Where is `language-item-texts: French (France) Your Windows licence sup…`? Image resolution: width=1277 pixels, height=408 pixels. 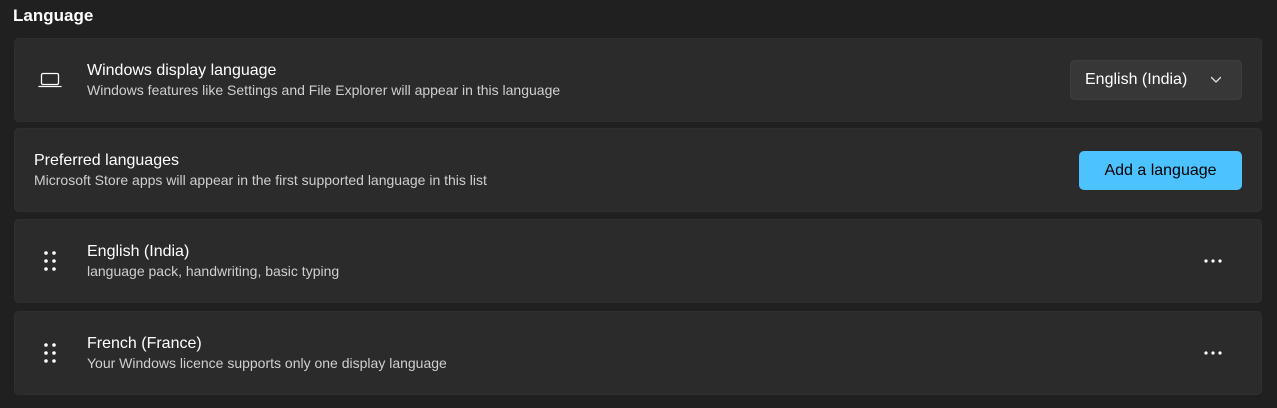 language-item-texts: French (France) Your Windows licence sup… is located at coordinates (267, 353).